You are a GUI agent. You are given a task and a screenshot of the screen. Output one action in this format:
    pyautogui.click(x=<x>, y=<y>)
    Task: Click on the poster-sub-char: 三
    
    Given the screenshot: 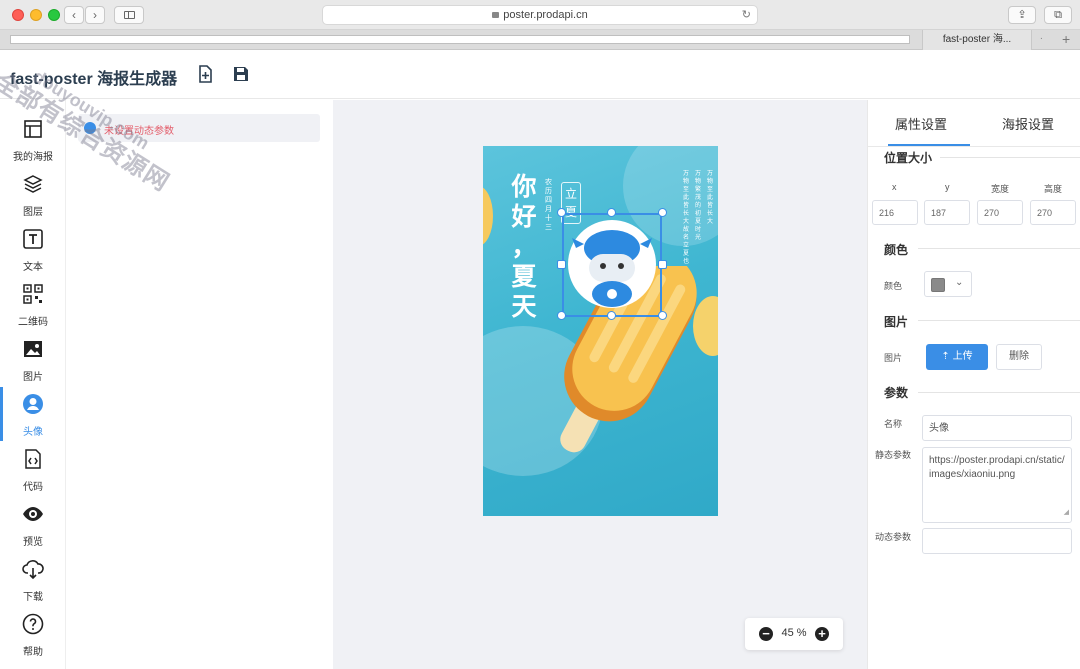 What is the action you would take?
    pyautogui.click(x=548, y=227)
    